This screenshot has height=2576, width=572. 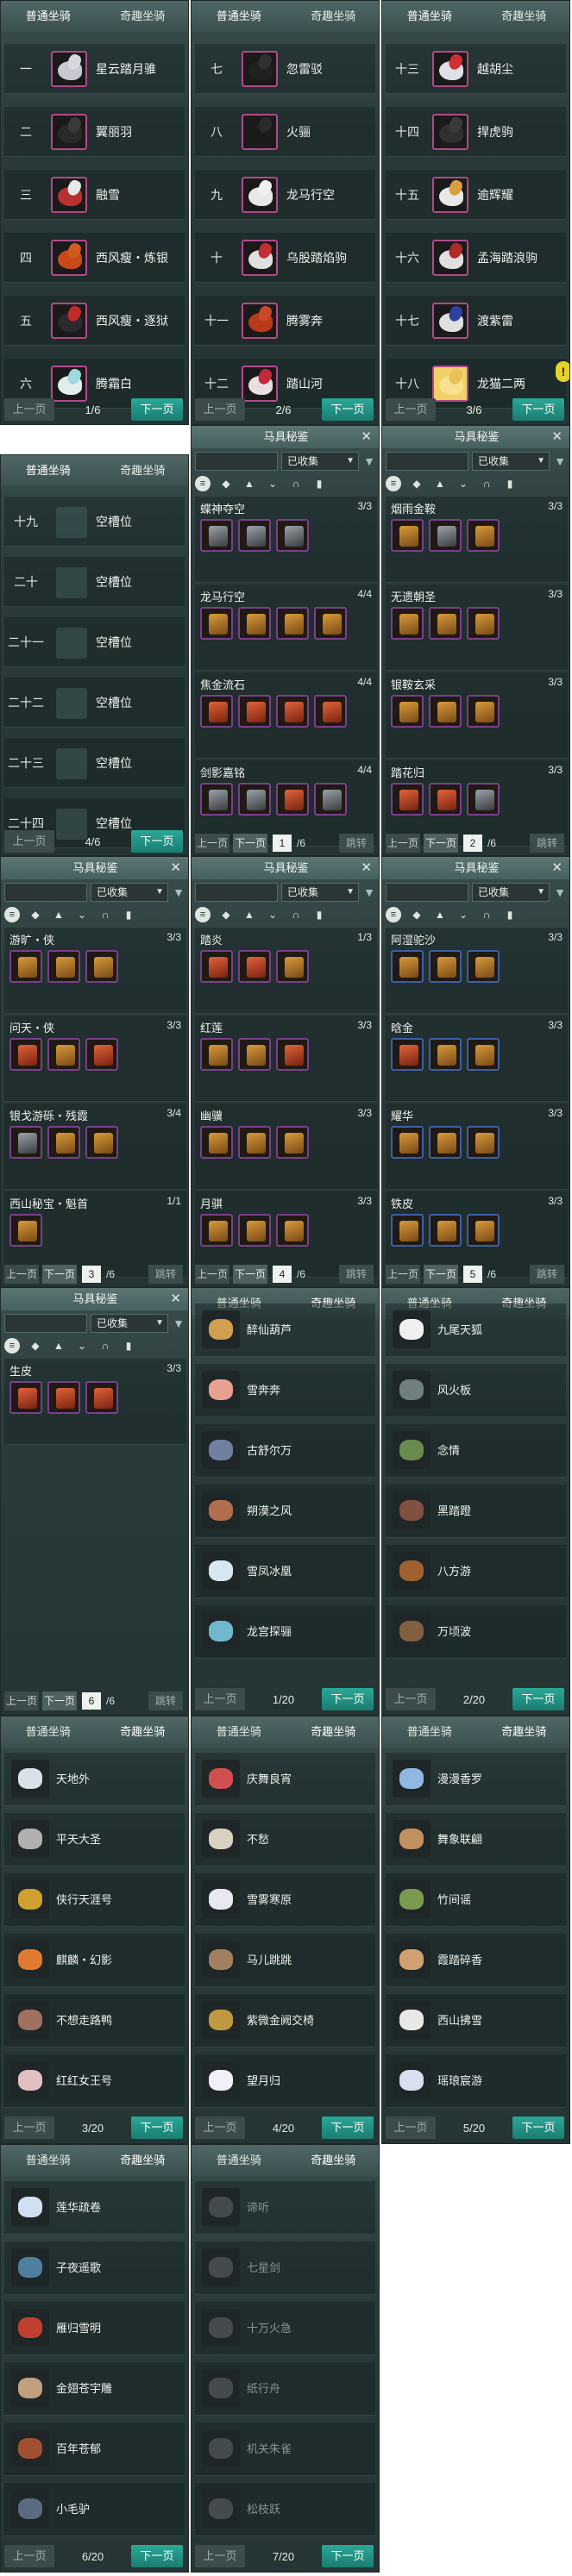 I want to click on fun-mount-row: 黑踏蹬, so click(x=476, y=1511).